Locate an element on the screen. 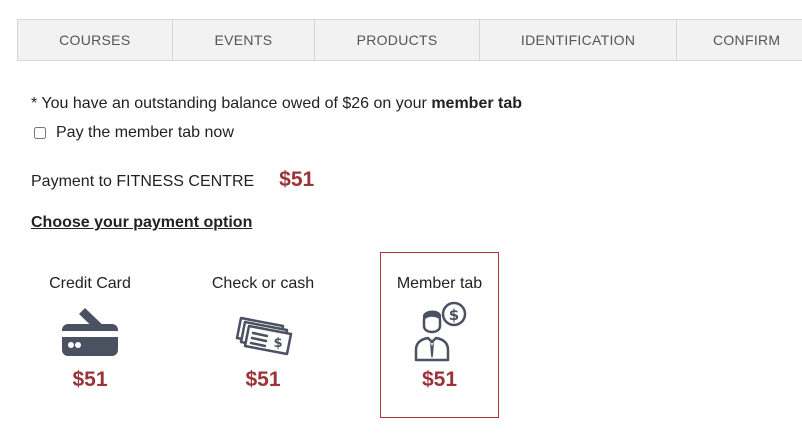 The image size is (802, 440). option-label: Member tab is located at coordinates (439, 283).